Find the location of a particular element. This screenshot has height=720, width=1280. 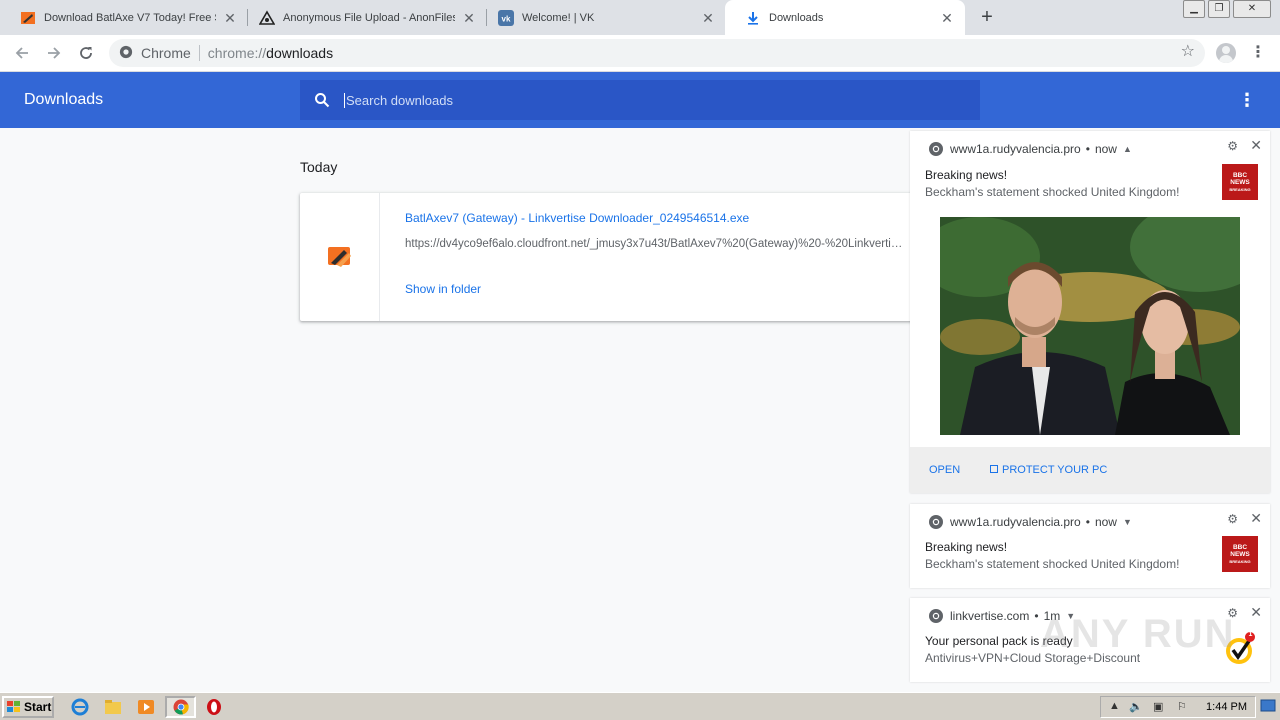

windows-logo-icon is located at coordinates (14, 707).